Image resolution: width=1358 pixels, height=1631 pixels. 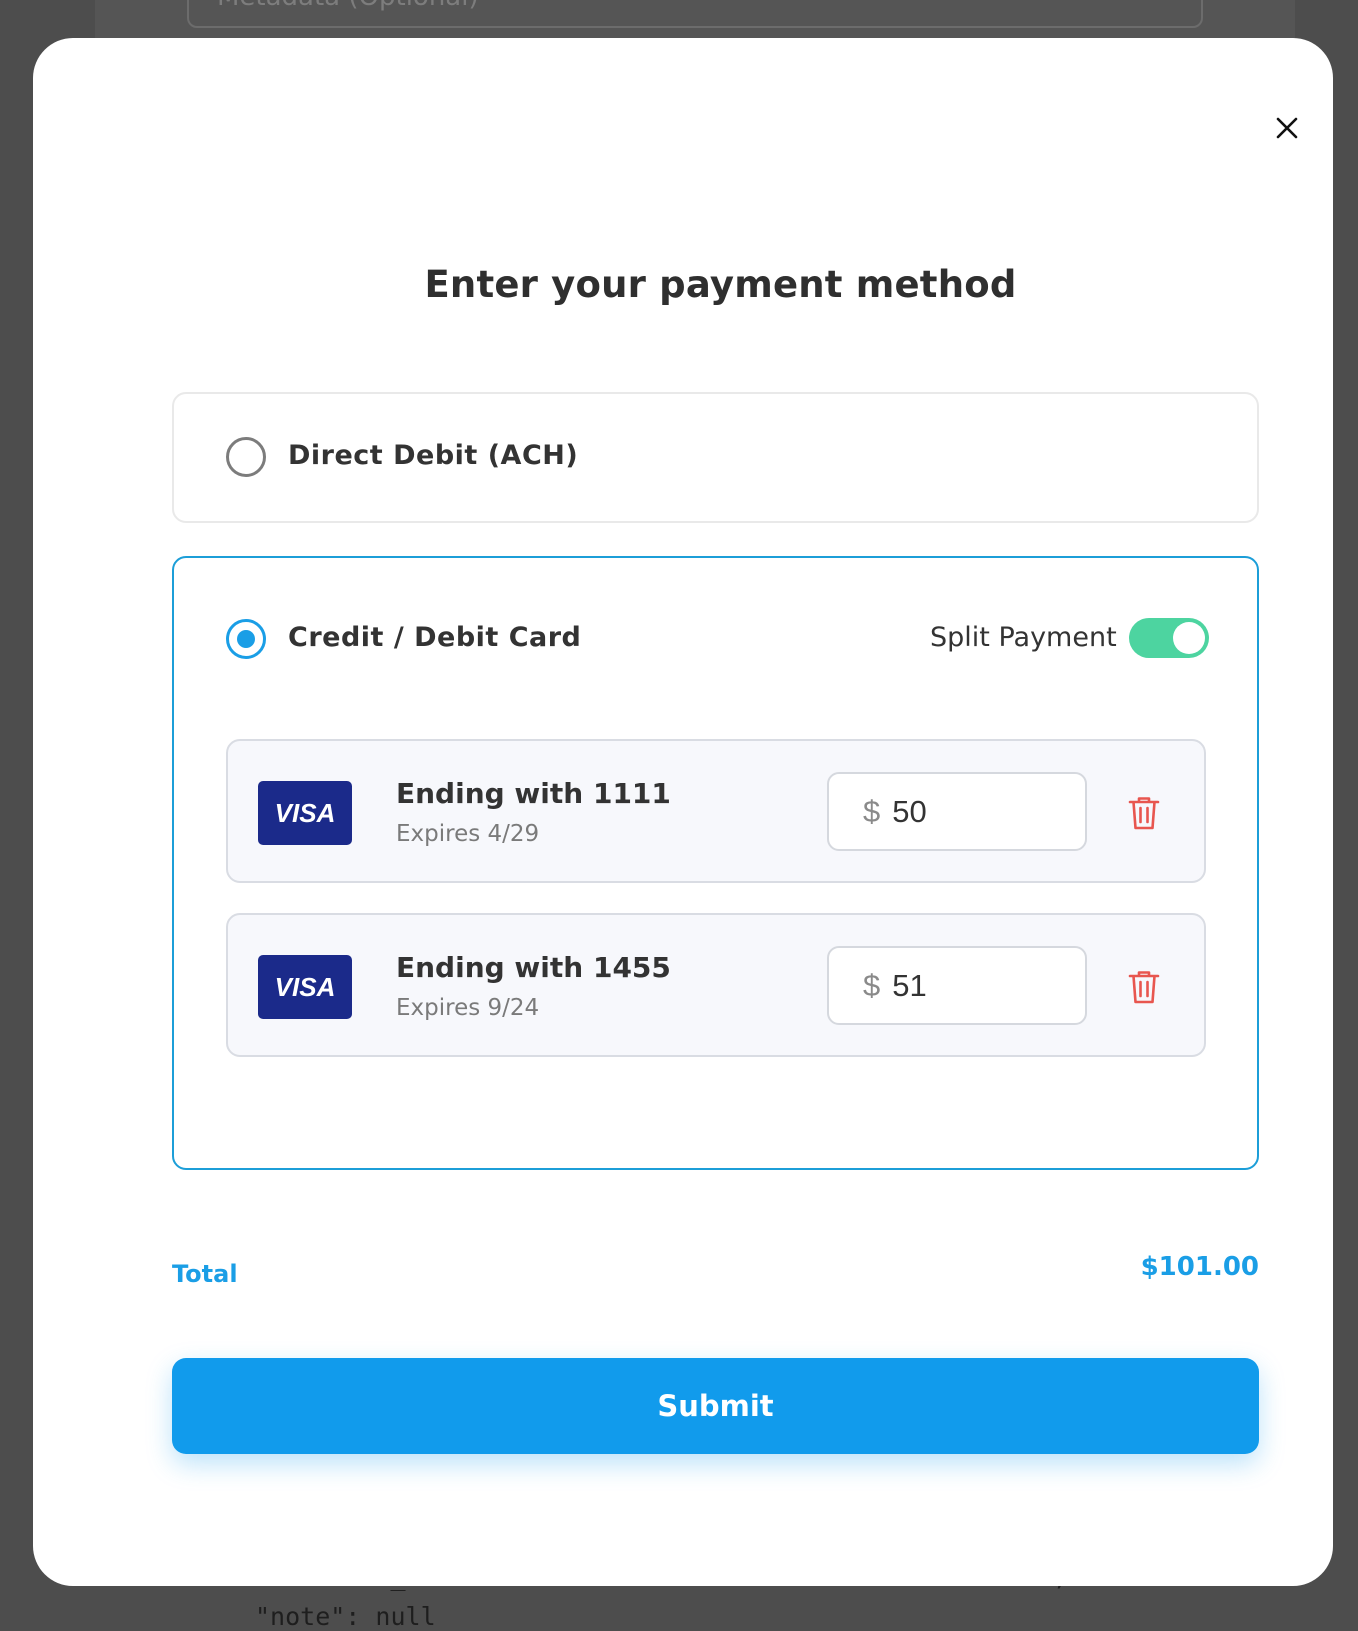 What do you see at coordinates (715, 1406) in the screenshot?
I see `submit-button: Submit` at bounding box center [715, 1406].